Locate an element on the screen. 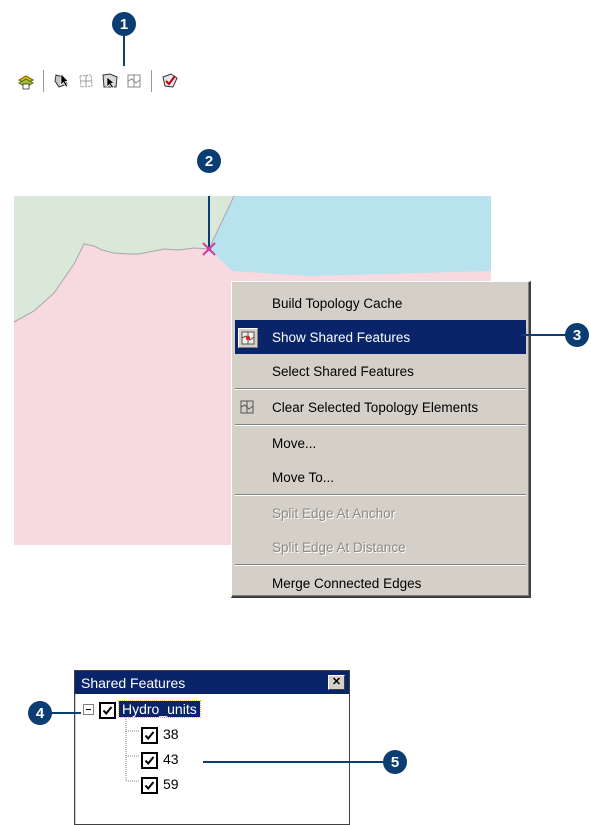 Image resolution: width=591 pixels, height=825 pixels. topology-edit-tool-button is located at coordinates (62, 81).